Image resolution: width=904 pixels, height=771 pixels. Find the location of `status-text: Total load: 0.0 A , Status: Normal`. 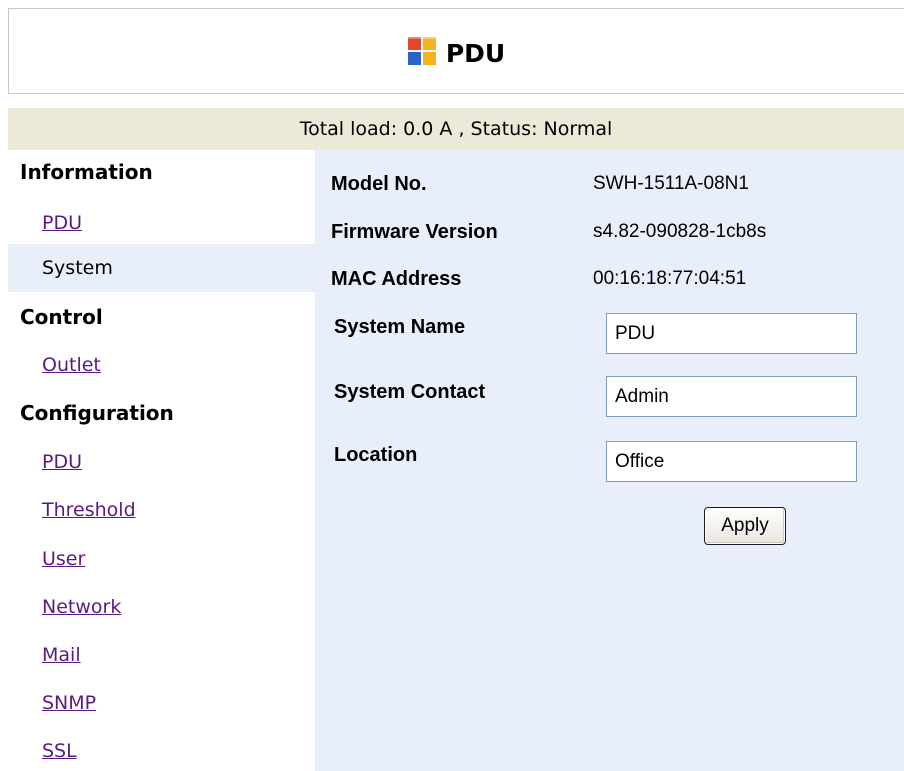

status-text: Total load: 0.0 A , Status: Normal is located at coordinates (456, 129).